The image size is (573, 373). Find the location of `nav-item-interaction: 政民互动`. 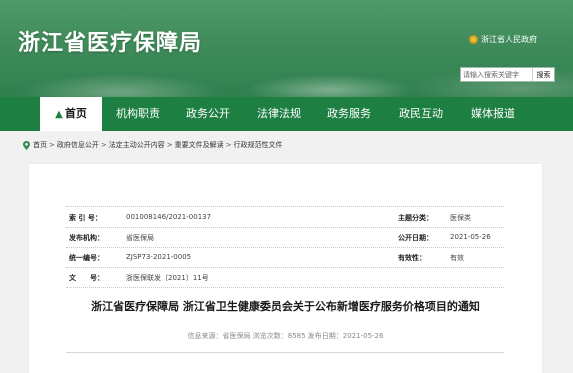

nav-item-interaction: 政民互动 is located at coordinates (421, 114).